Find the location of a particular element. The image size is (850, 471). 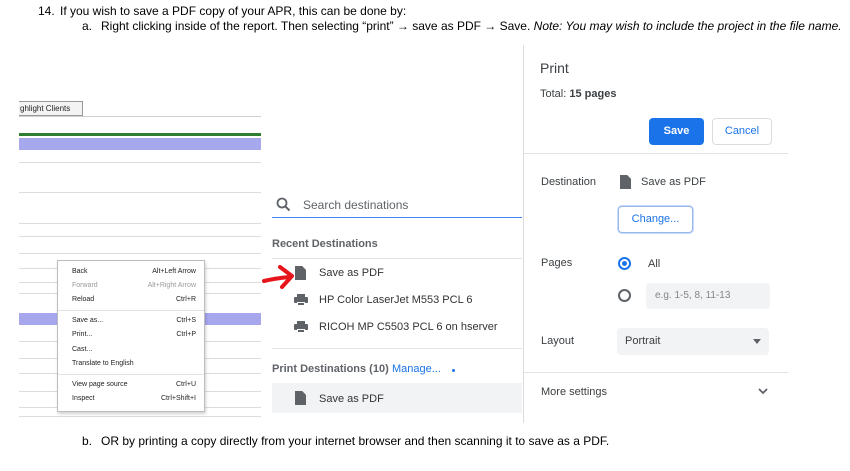

save-button: Save is located at coordinates (676, 131).